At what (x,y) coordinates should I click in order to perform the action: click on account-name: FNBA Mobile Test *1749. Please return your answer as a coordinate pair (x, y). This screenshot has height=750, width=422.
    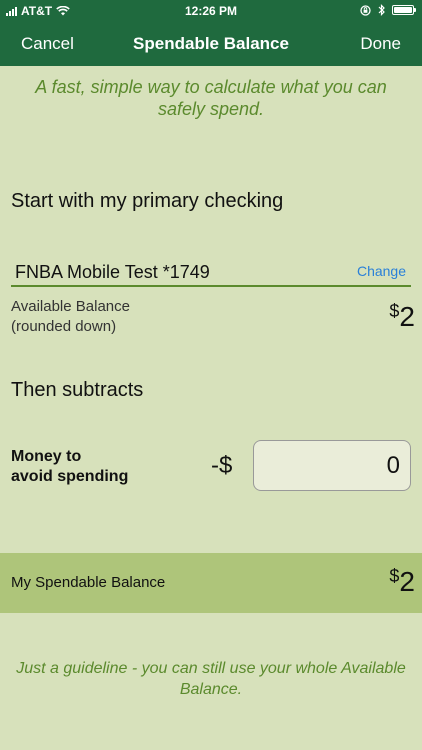
    Looking at the image, I should click on (112, 272).